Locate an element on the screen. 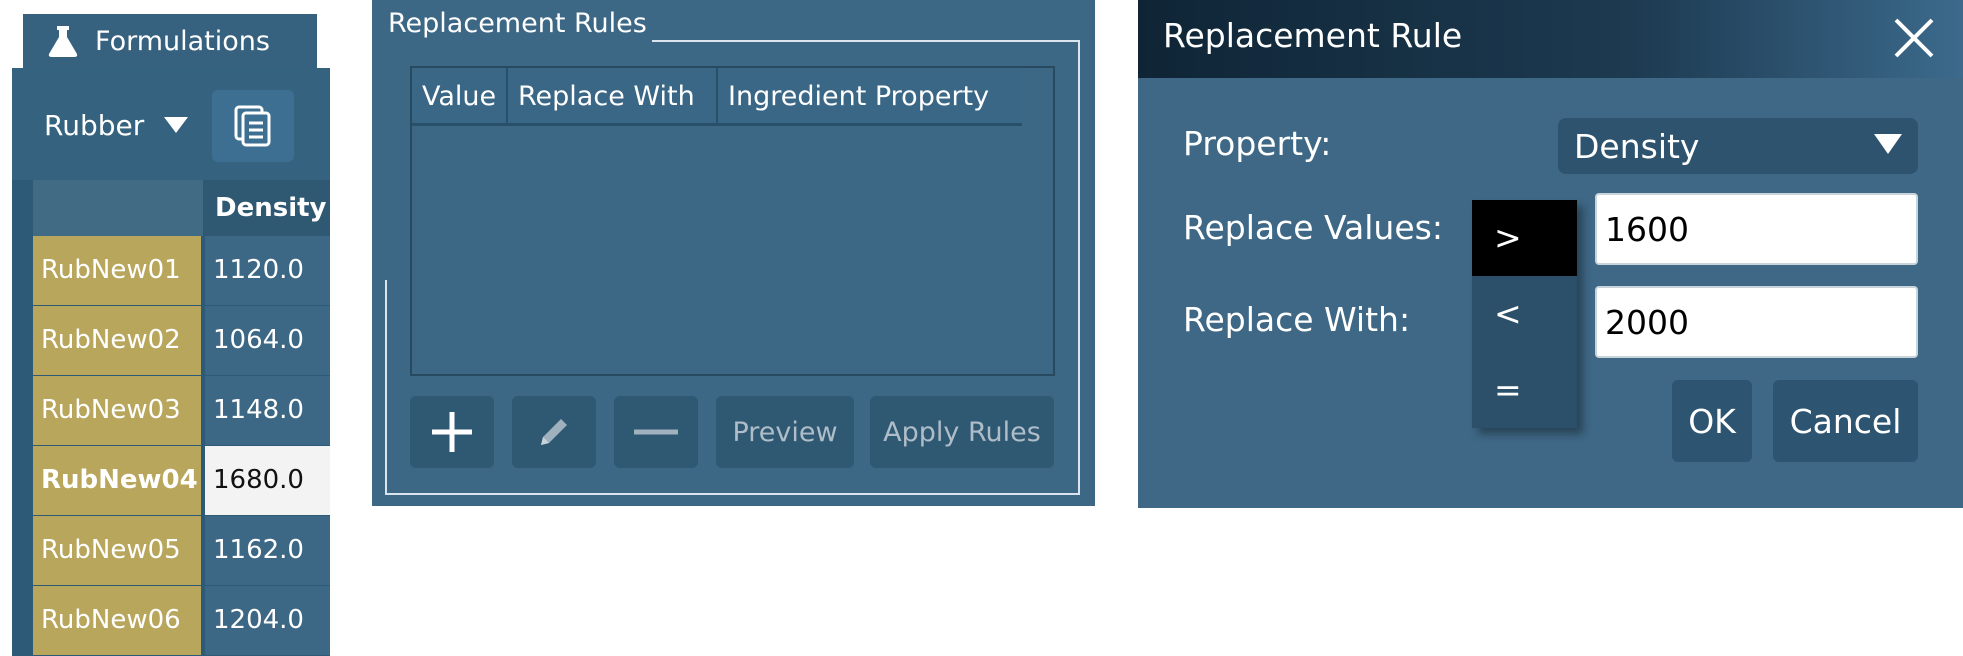 Image resolution: width=1963 pixels, height=656 pixels. row-value: 1120.0 is located at coordinates (267, 270).